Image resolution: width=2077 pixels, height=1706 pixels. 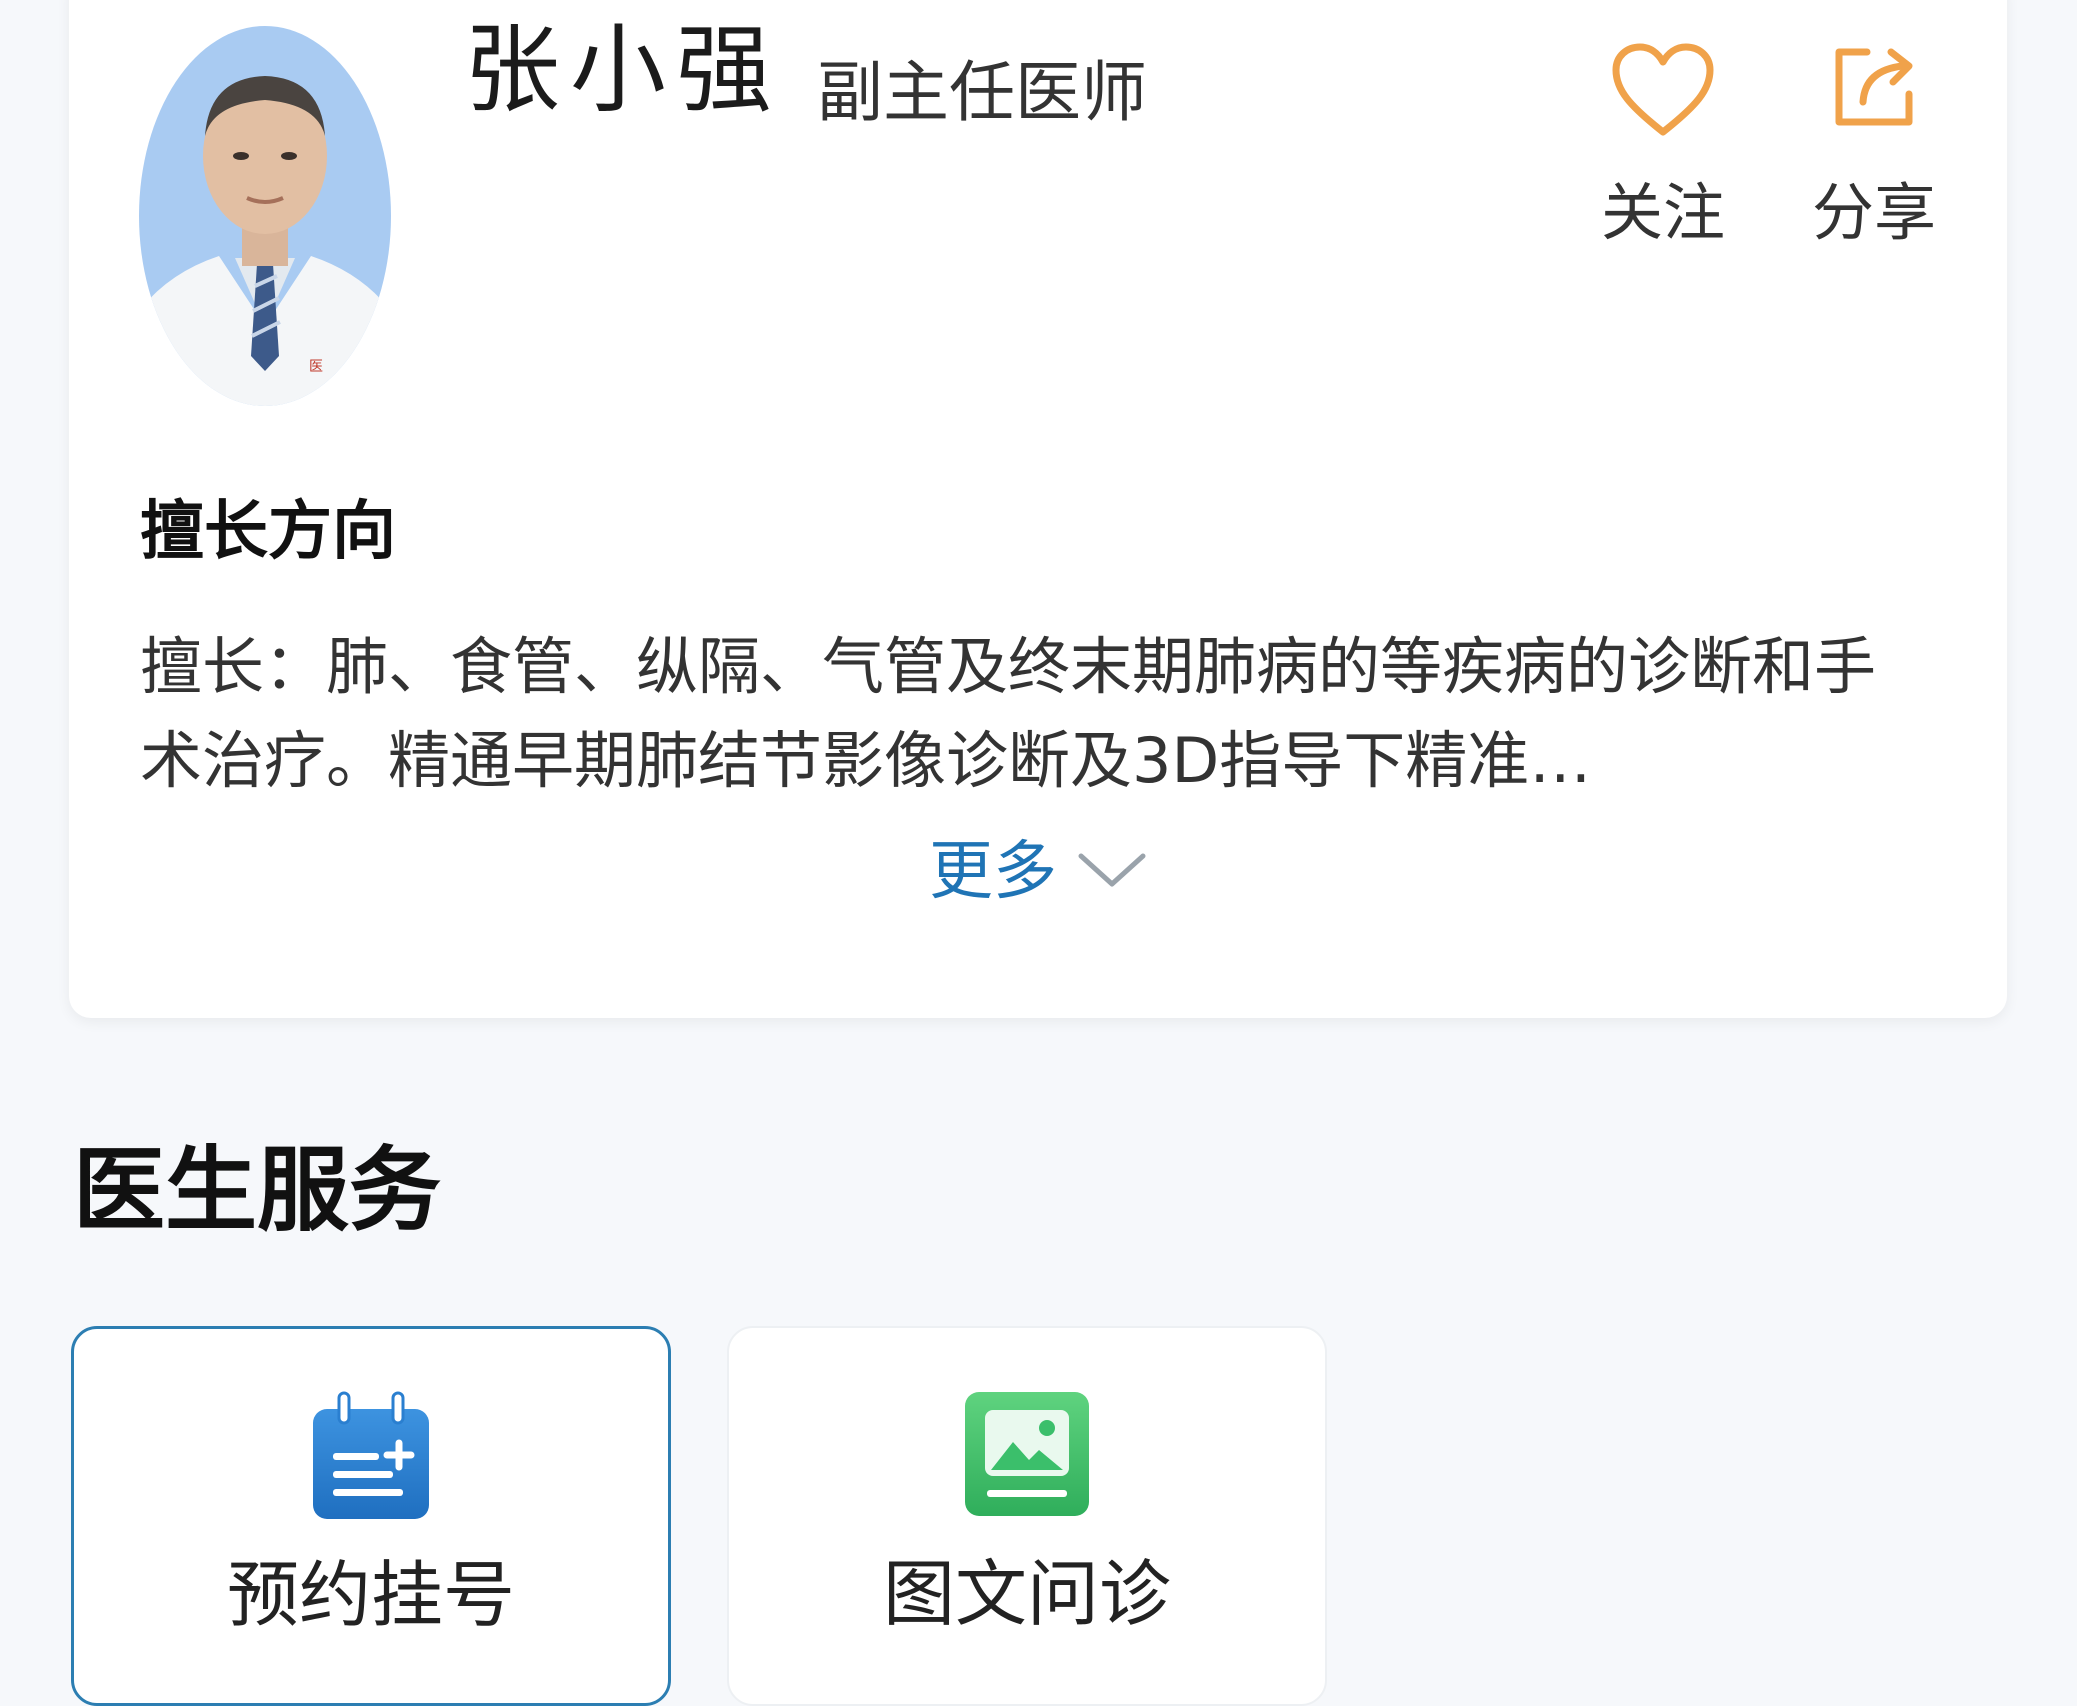 What do you see at coordinates (1663, 93) in the screenshot?
I see `heart-icon` at bounding box center [1663, 93].